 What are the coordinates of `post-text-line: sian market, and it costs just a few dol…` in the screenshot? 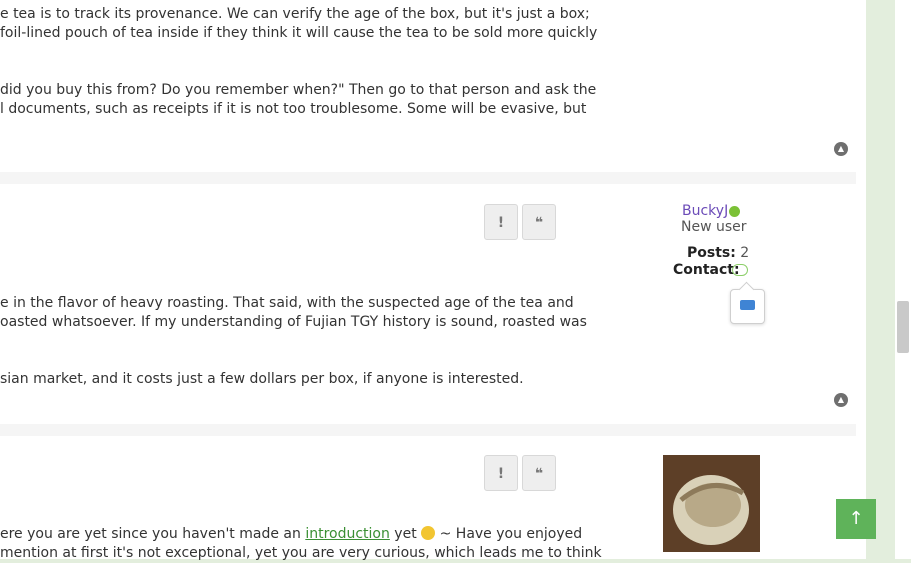 It's located at (262, 379).